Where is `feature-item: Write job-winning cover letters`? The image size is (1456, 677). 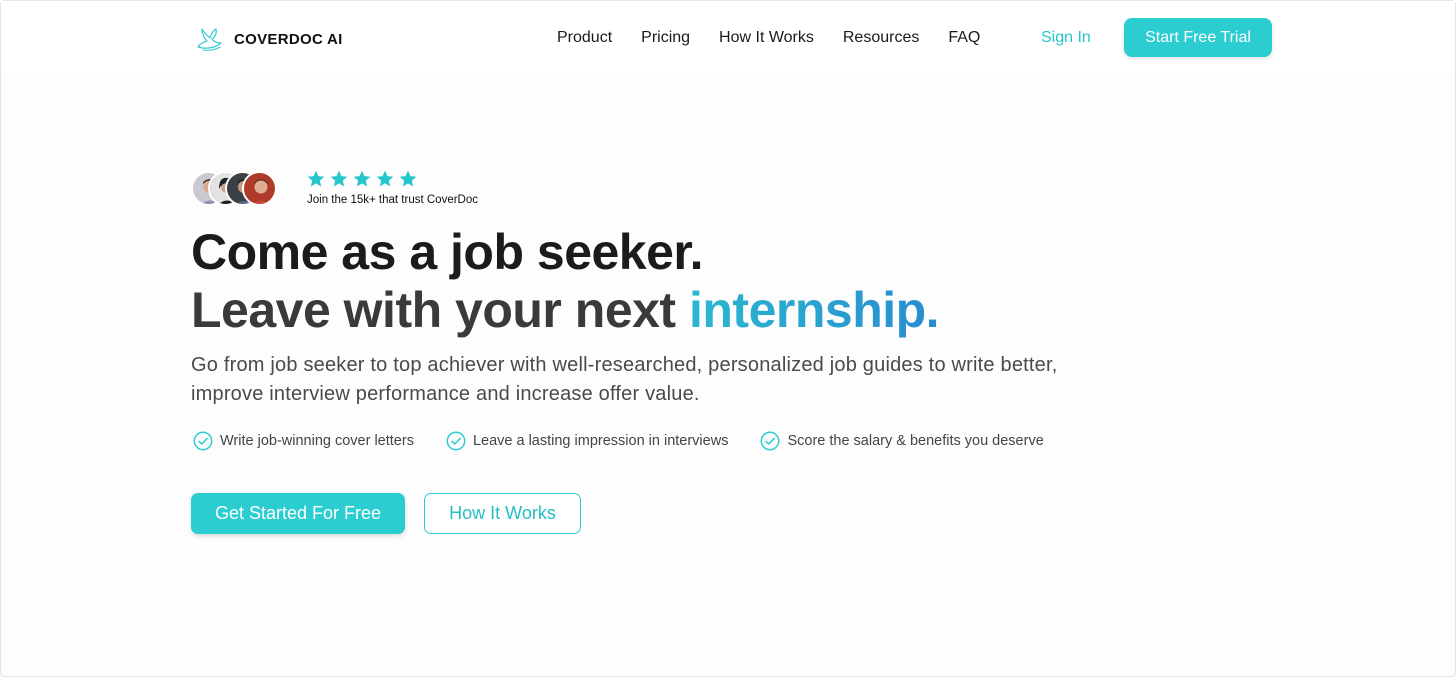 feature-item: Write job-winning cover letters is located at coordinates (303, 441).